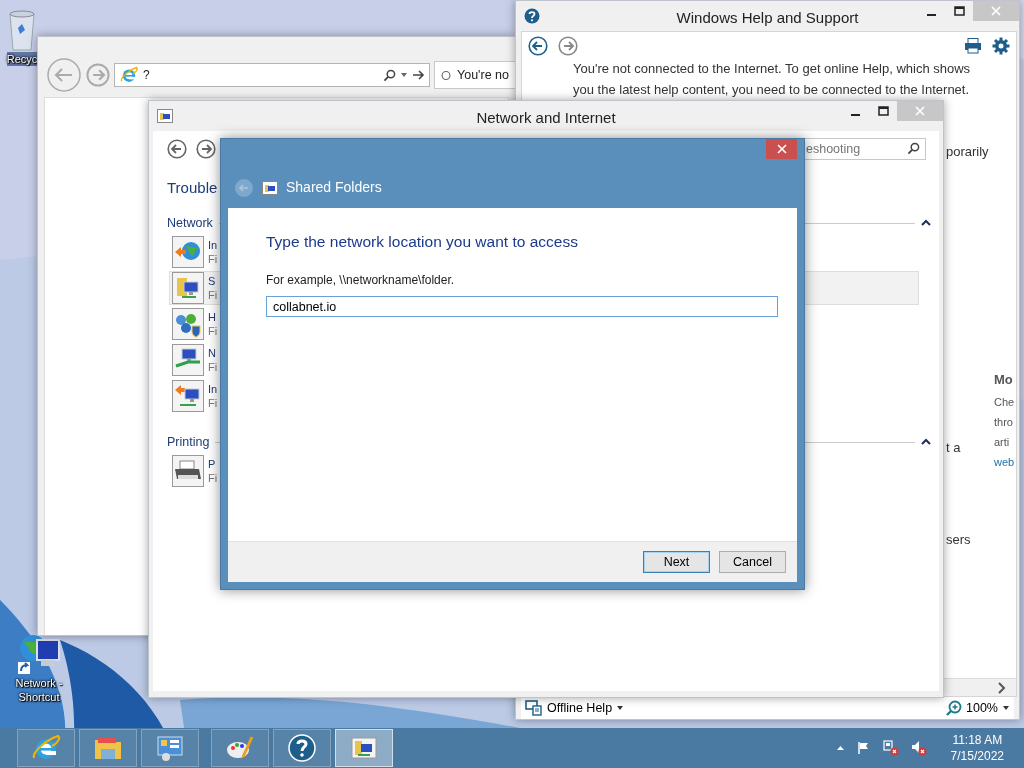 This screenshot has width=1024, height=768. Describe the element at coordinates (188, 442) in the screenshot. I see `group-header: Printing` at that location.